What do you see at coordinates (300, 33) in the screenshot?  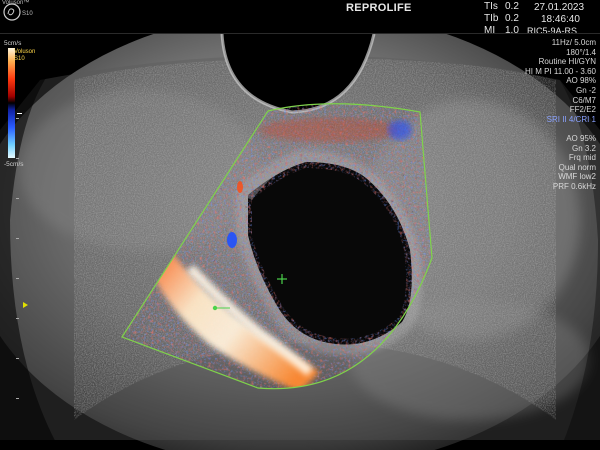 I see `header-divider` at bounding box center [300, 33].